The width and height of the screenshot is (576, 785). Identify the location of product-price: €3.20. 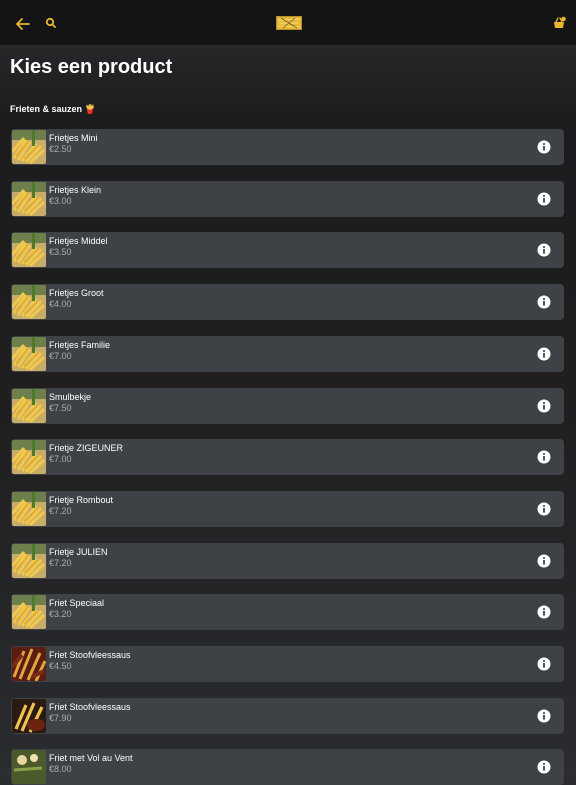
(60, 614).